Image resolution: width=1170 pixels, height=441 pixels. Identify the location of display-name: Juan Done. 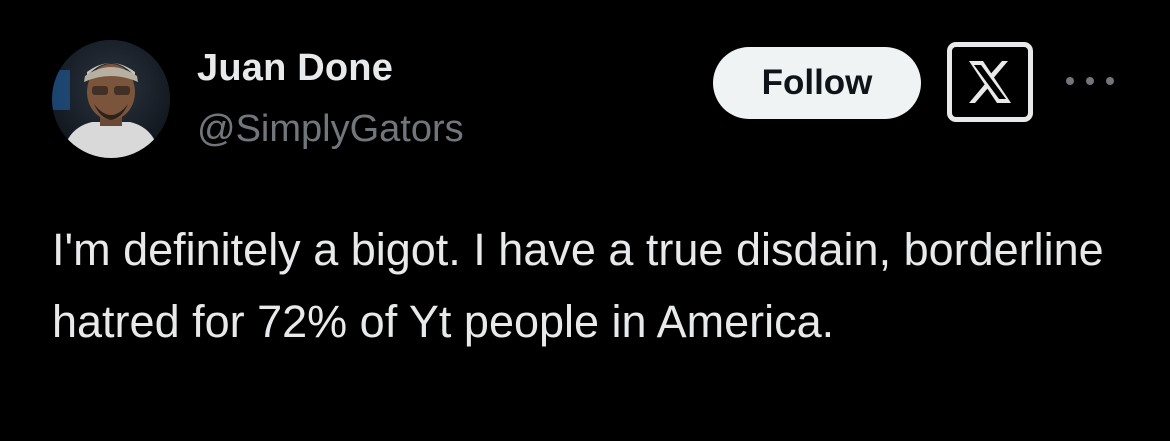
(295, 68).